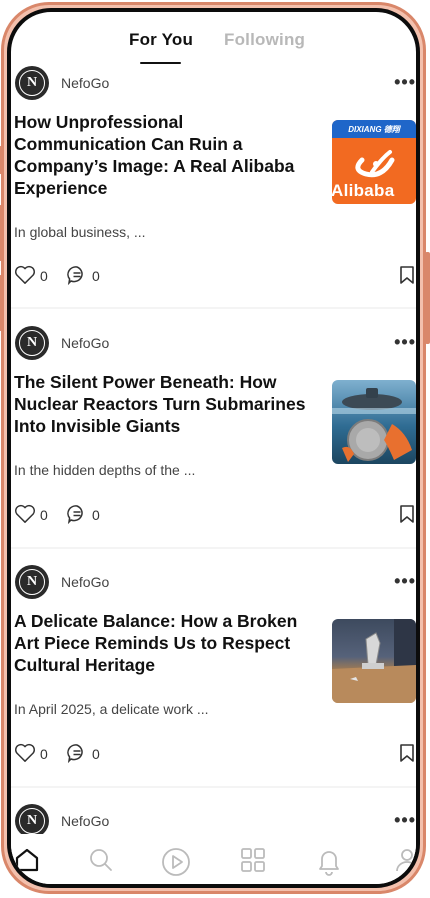 This screenshot has height=898, width=430. What do you see at coordinates (374, 425) in the screenshot?
I see `submarine-photo-icon` at bounding box center [374, 425].